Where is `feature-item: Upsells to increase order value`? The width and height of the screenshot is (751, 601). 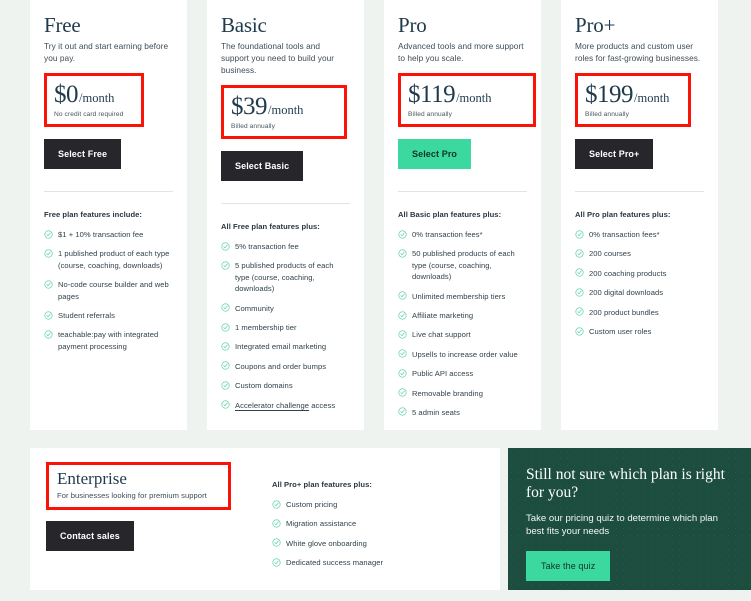
feature-item: Upsells to increase order value is located at coordinates (462, 354).